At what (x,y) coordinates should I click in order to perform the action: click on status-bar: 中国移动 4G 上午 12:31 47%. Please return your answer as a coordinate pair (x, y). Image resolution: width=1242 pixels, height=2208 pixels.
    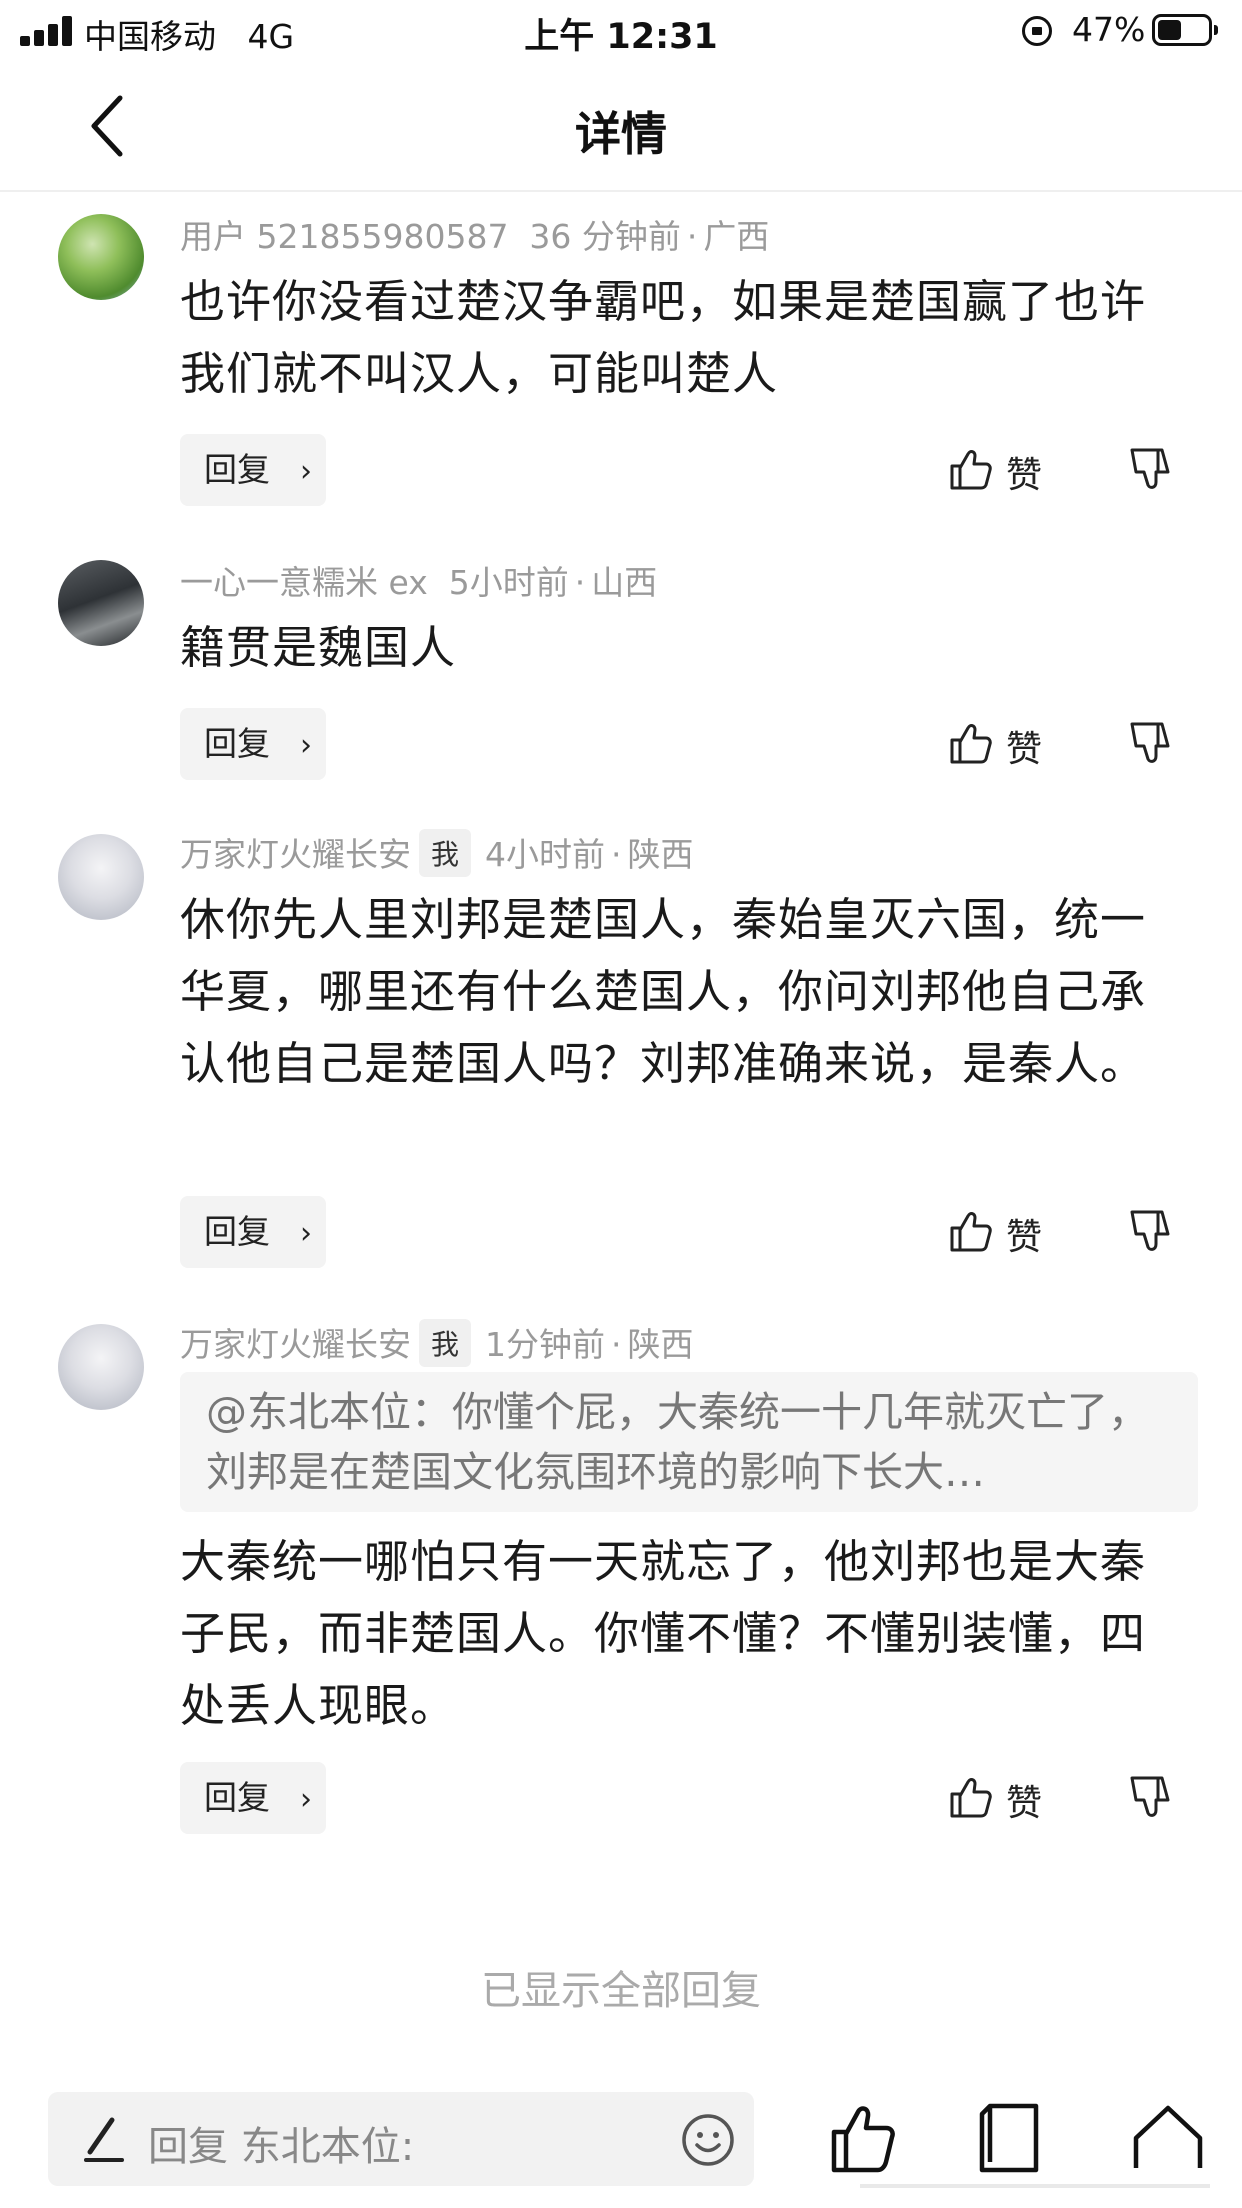
    Looking at the image, I should click on (621, 31).